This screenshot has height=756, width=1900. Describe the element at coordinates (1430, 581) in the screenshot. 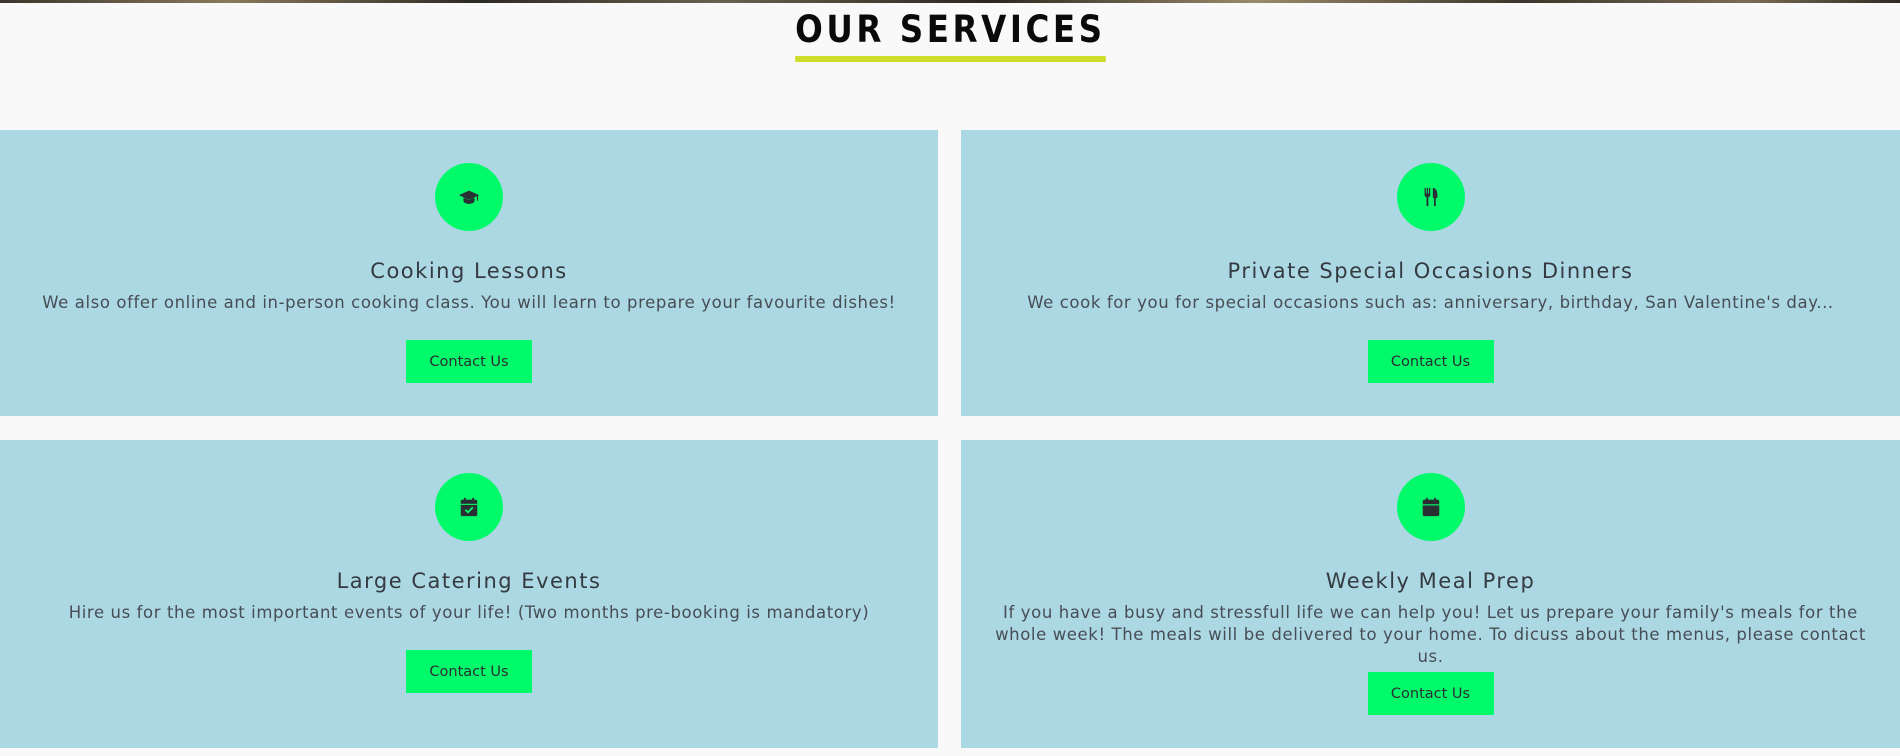

I see `service-title: Weekly Meal Prep` at that location.